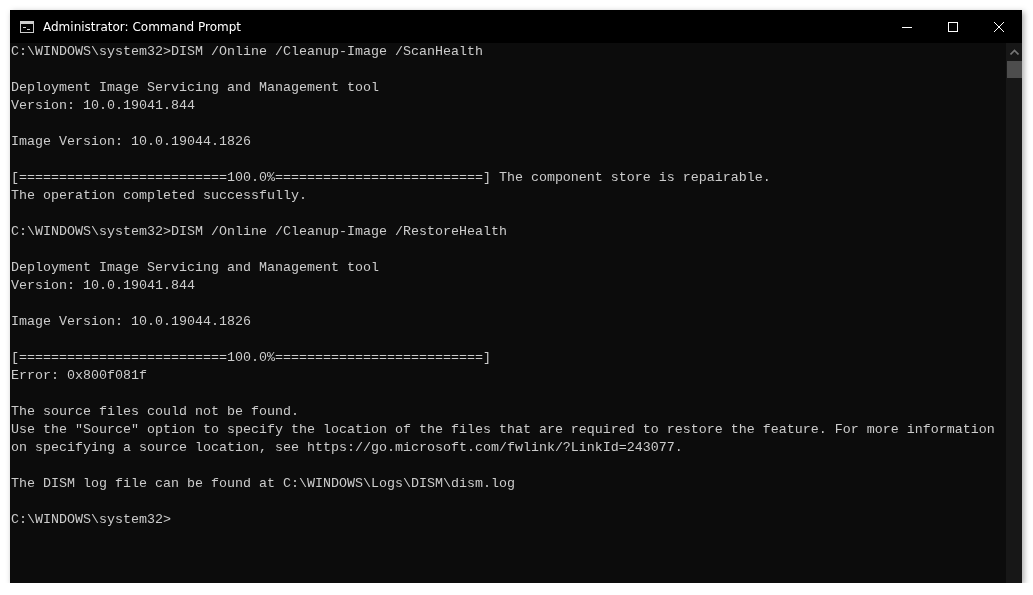 The width and height of the screenshot is (1033, 595). Describe the element at coordinates (142, 26) in the screenshot. I see `window-title: Administrator: Command Prompt` at that location.